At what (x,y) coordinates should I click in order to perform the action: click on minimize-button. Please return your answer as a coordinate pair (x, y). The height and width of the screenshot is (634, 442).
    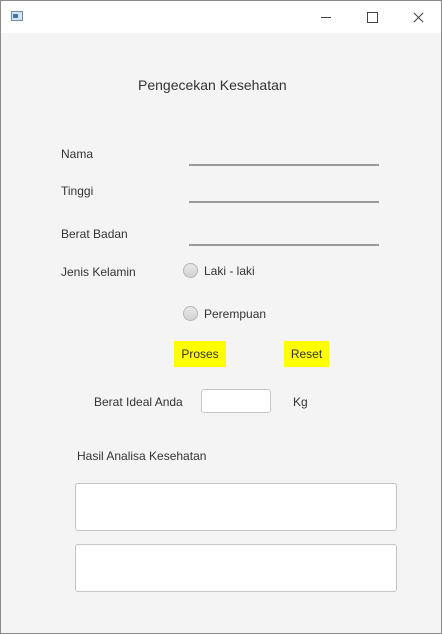
    Looking at the image, I should click on (326, 17).